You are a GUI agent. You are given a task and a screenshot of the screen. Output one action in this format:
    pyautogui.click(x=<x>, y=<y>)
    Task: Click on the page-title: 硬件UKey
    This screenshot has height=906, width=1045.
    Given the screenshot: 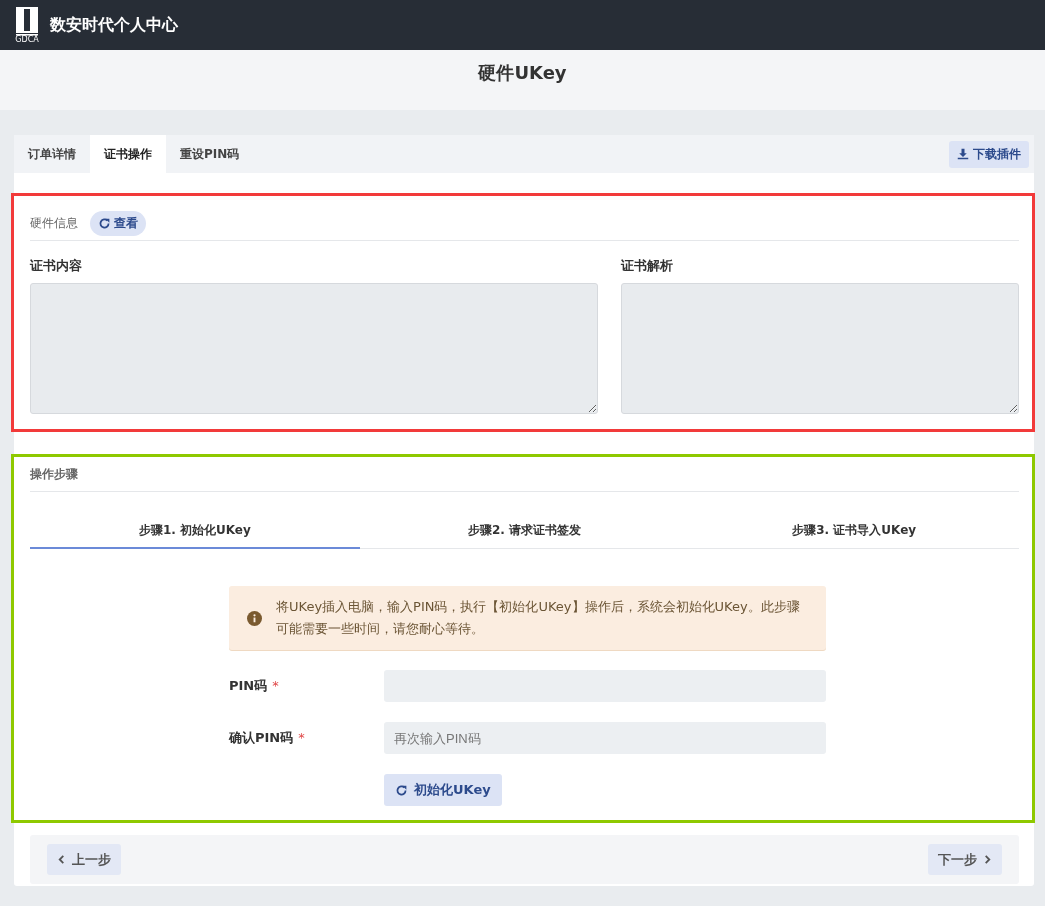 What is the action you would take?
    pyautogui.click(x=522, y=73)
    